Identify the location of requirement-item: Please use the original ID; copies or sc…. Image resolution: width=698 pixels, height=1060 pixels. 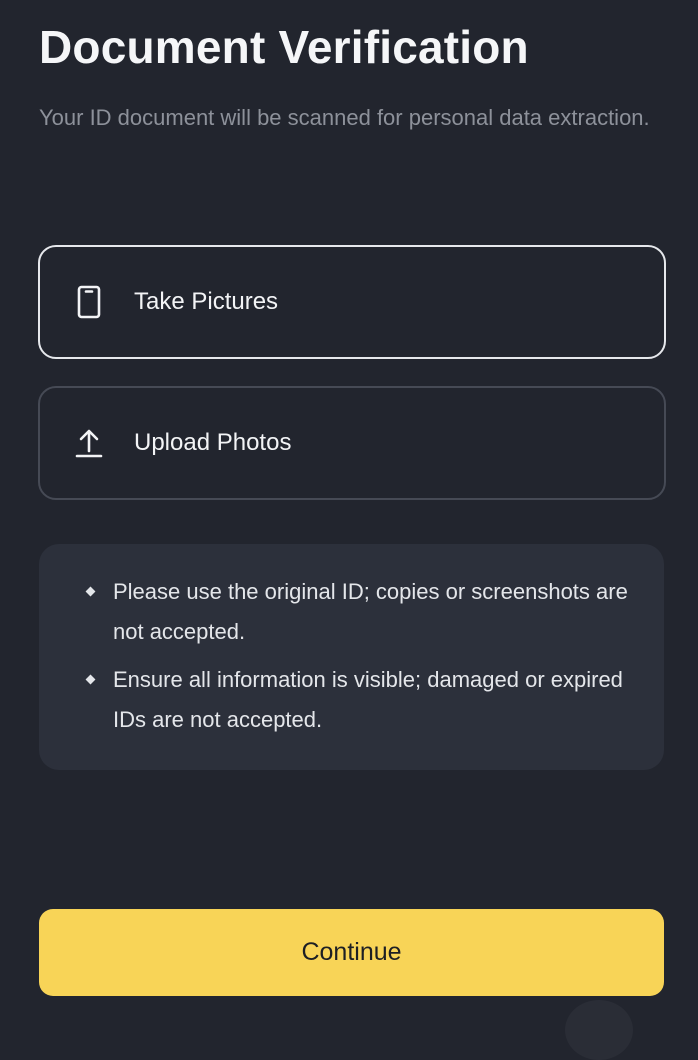
(358, 612).